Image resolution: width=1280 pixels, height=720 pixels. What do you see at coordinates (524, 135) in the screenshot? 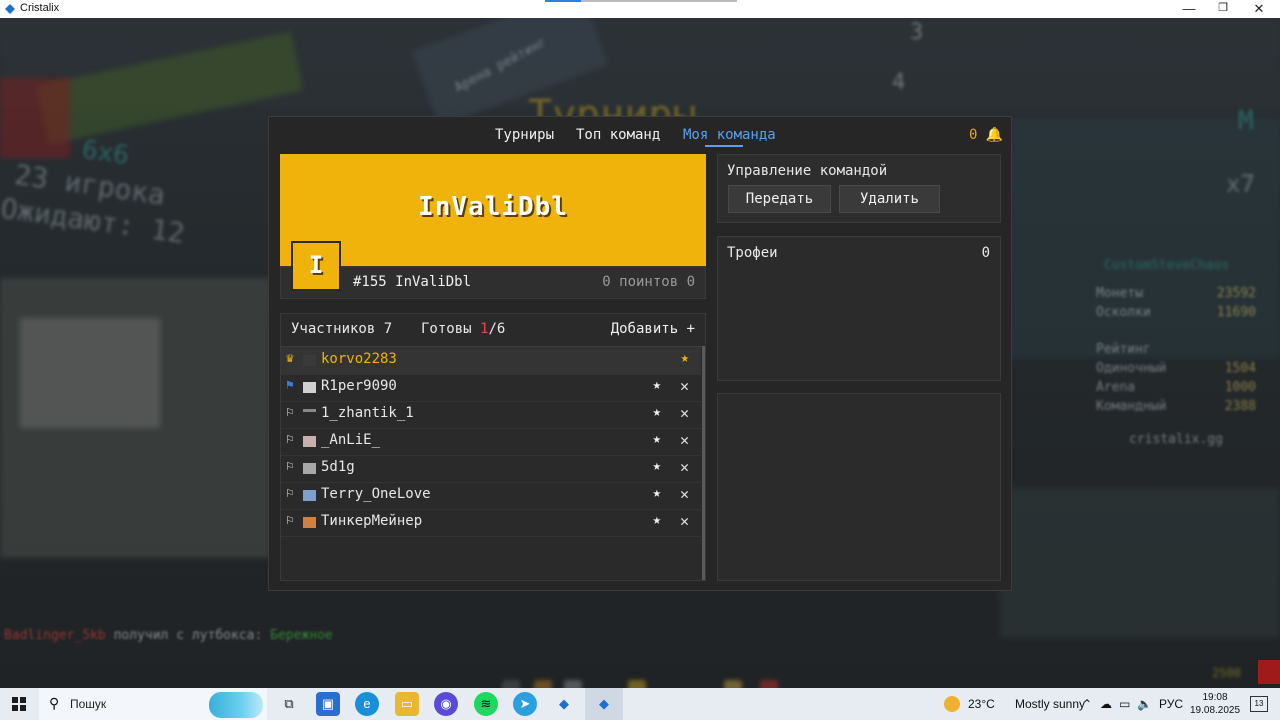
I see `tab-tournaments: Турниры` at bounding box center [524, 135].